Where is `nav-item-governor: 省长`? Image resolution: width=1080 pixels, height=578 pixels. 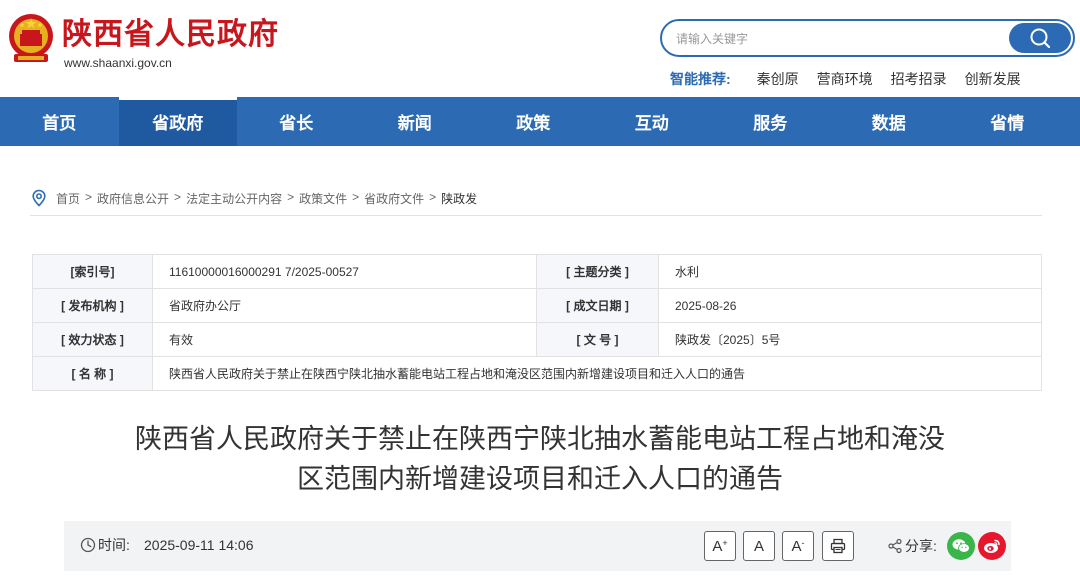
nav-item-governor: 省长 is located at coordinates (296, 121).